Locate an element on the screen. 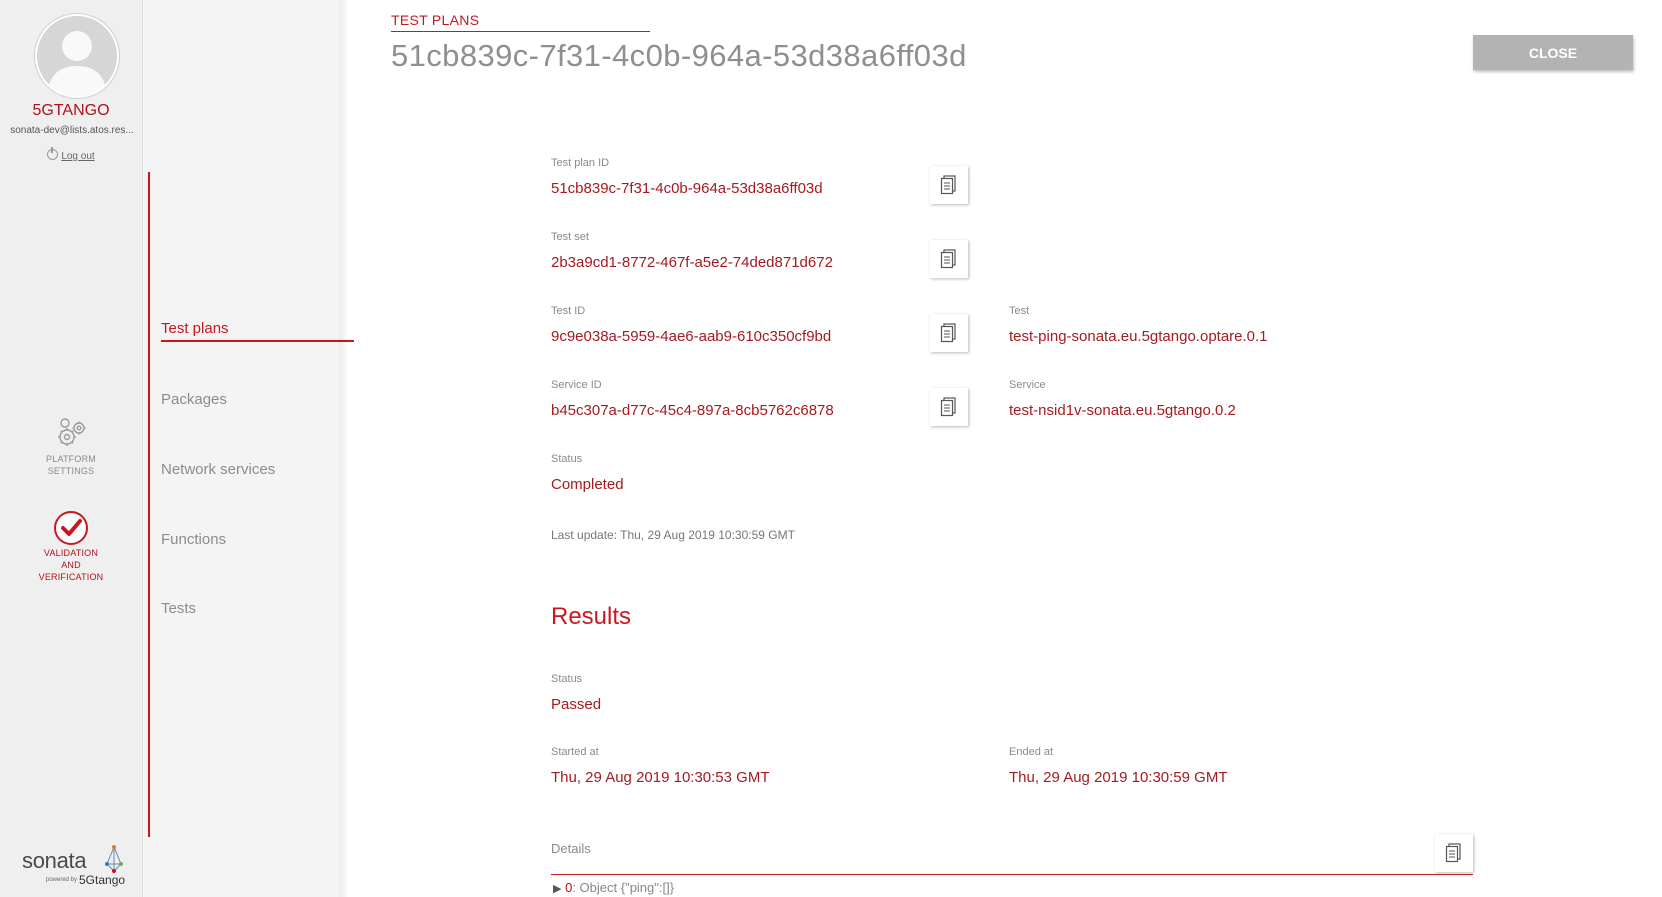 Image resolution: width=1662 pixels, height=897 pixels. service-value: test-nsid1v-sonata.eu.5gtango.0.2 is located at coordinates (1122, 410).